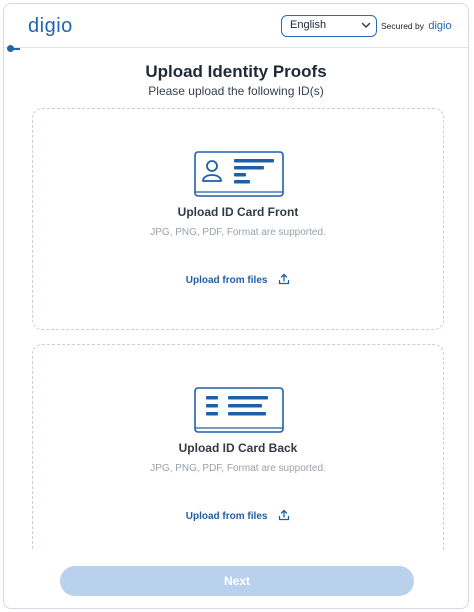 The width and height of the screenshot is (474, 612). What do you see at coordinates (236, 71) in the screenshot?
I see `page-title: Upload Identity Proofs` at bounding box center [236, 71].